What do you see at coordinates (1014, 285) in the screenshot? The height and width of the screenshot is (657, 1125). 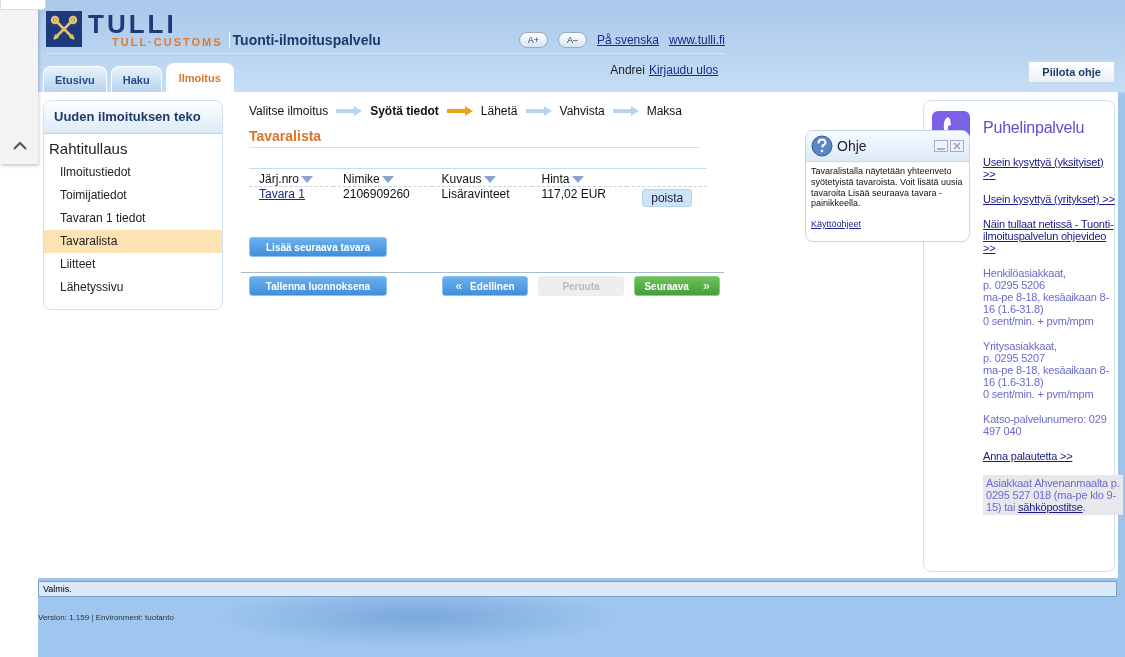 I see `contact-info-text: p. 0295 5206` at bounding box center [1014, 285].